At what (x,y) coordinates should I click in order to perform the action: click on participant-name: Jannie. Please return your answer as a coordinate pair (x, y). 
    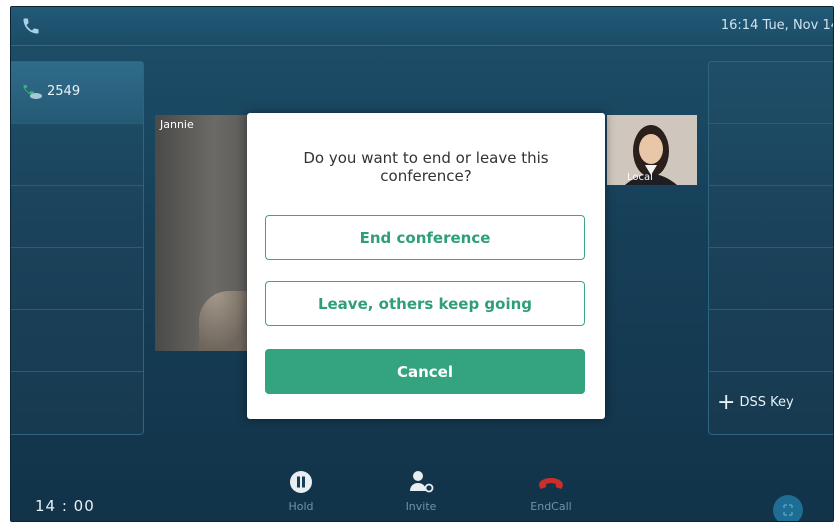
    Looking at the image, I should click on (177, 124).